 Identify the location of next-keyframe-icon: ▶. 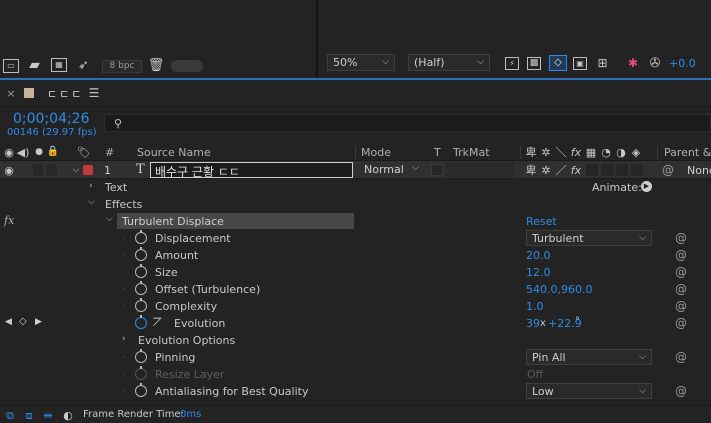
(38, 322).